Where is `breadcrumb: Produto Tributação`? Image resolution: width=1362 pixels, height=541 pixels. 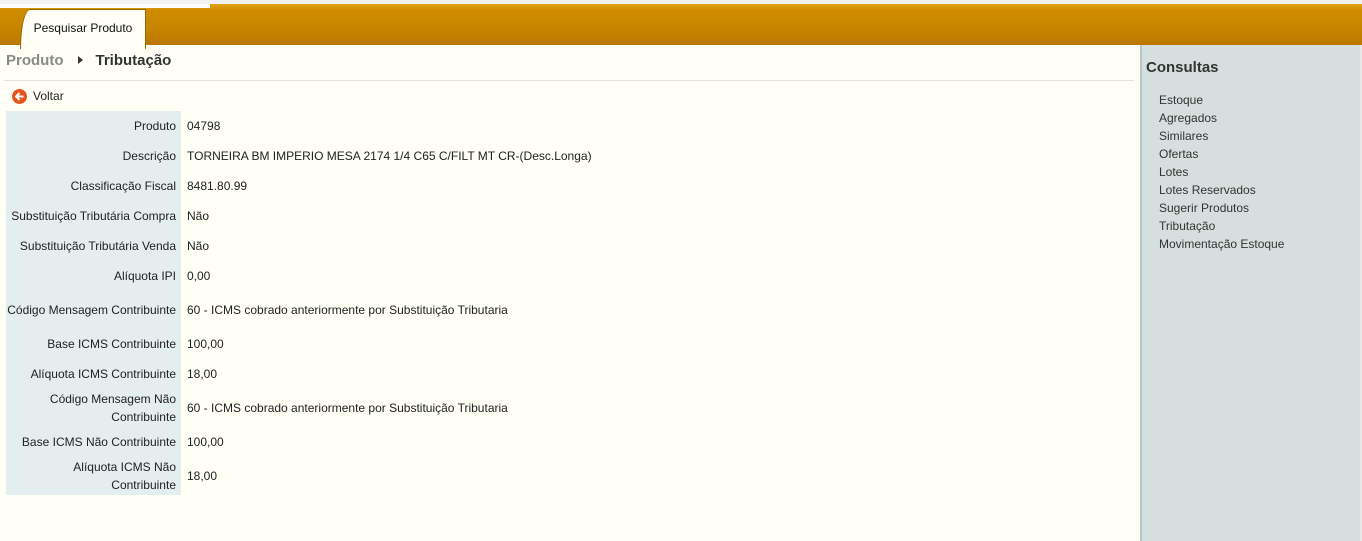
breadcrumb: Produto Tributação is located at coordinates (88, 60).